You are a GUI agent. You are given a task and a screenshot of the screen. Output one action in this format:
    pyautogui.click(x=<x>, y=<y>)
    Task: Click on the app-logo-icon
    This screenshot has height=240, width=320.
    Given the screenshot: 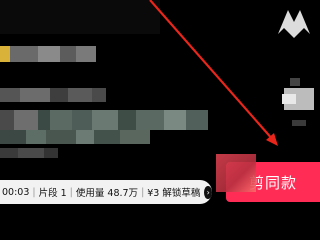 What is the action you would take?
    pyautogui.click(x=294, y=24)
    